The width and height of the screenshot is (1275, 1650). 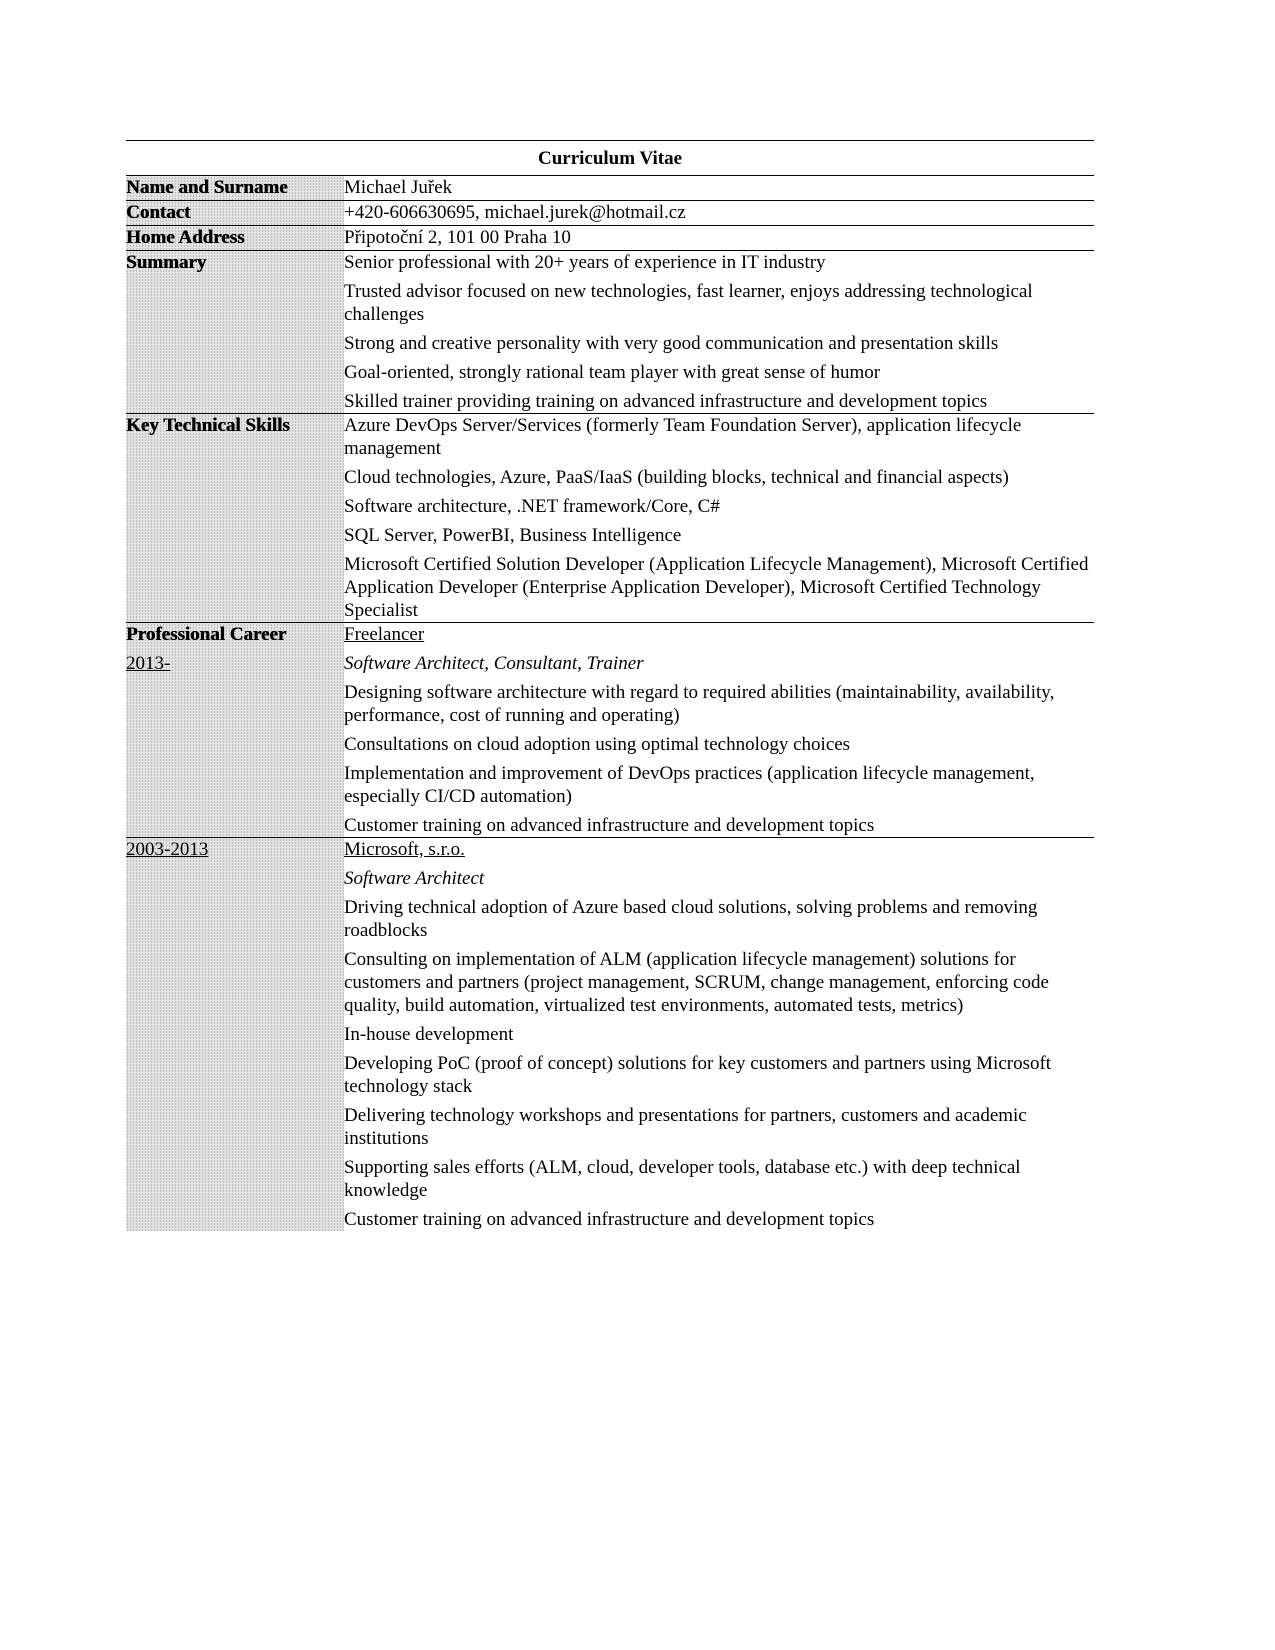 I want to click on job-period: 2003-2013, so click(x=167, y=849).